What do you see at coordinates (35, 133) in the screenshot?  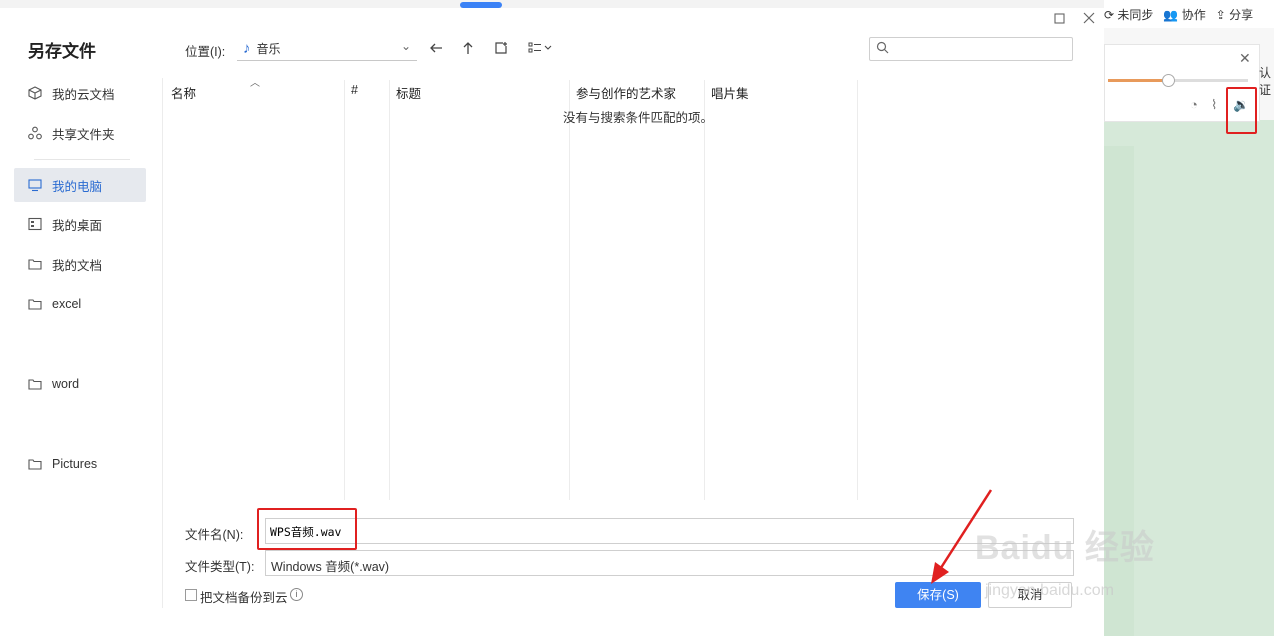 I see `share-folder-icon` at bounding box center [35, 133].